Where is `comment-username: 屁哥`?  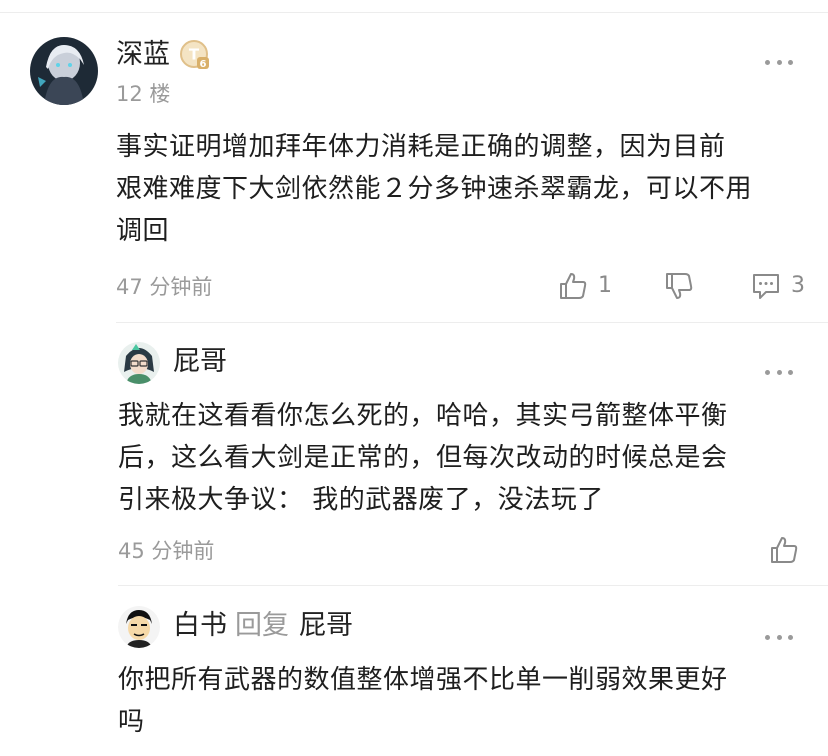 comment-username: 屁哥 is located at coordinates (200, 362).